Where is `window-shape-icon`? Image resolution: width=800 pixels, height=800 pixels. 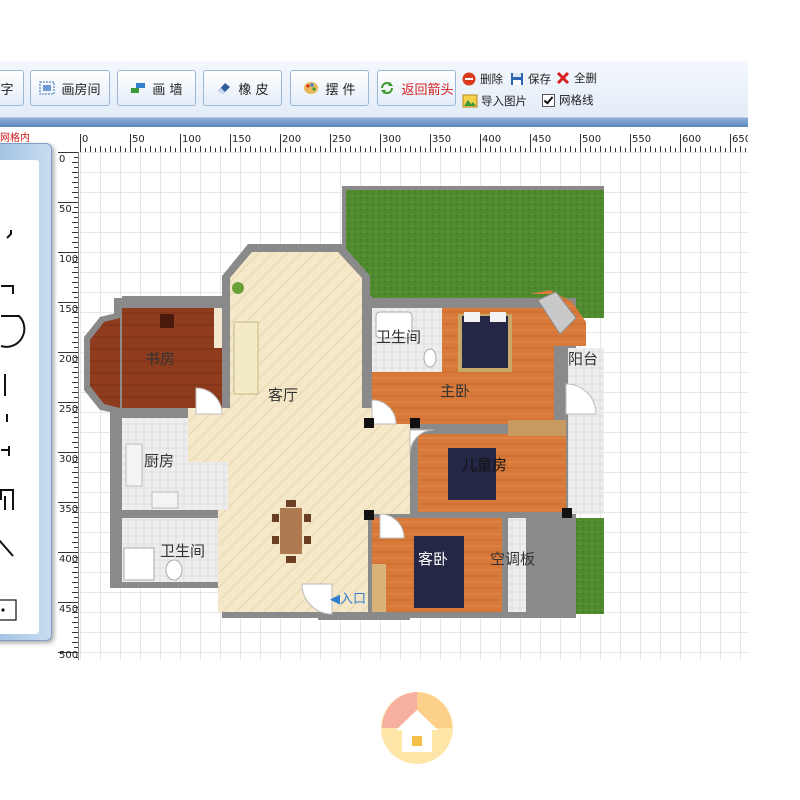 window-shape-icon is located at coordinates (9, 234).